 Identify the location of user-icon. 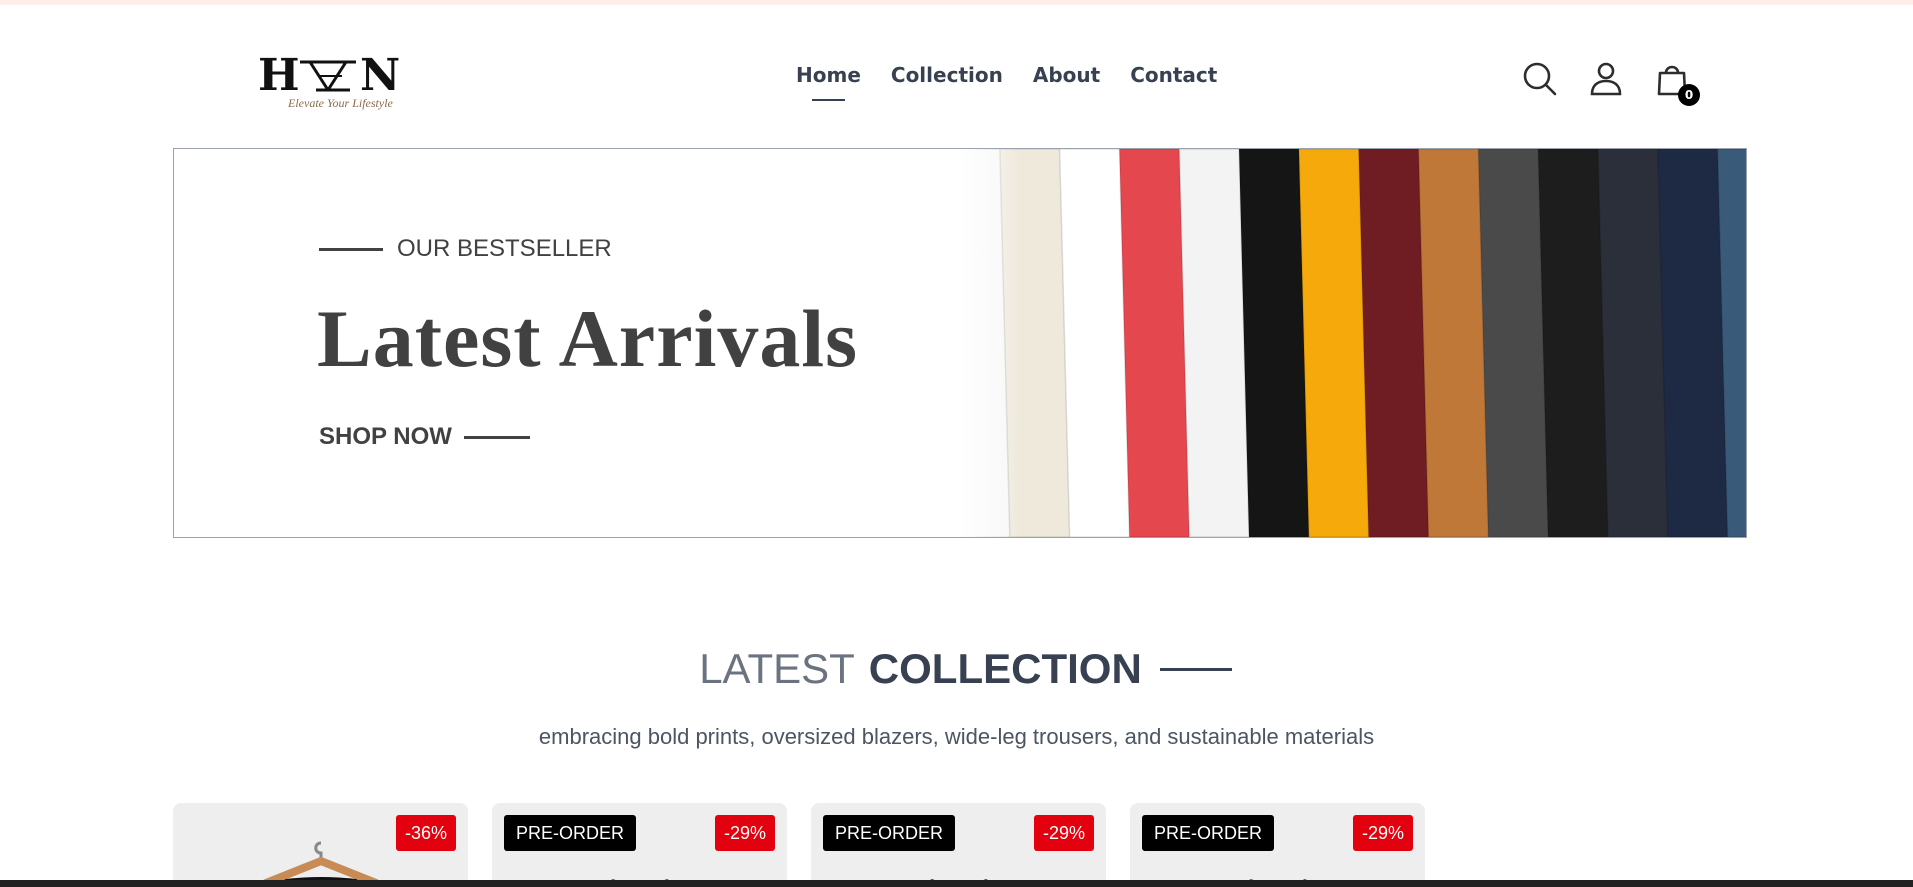
(1606, 80).